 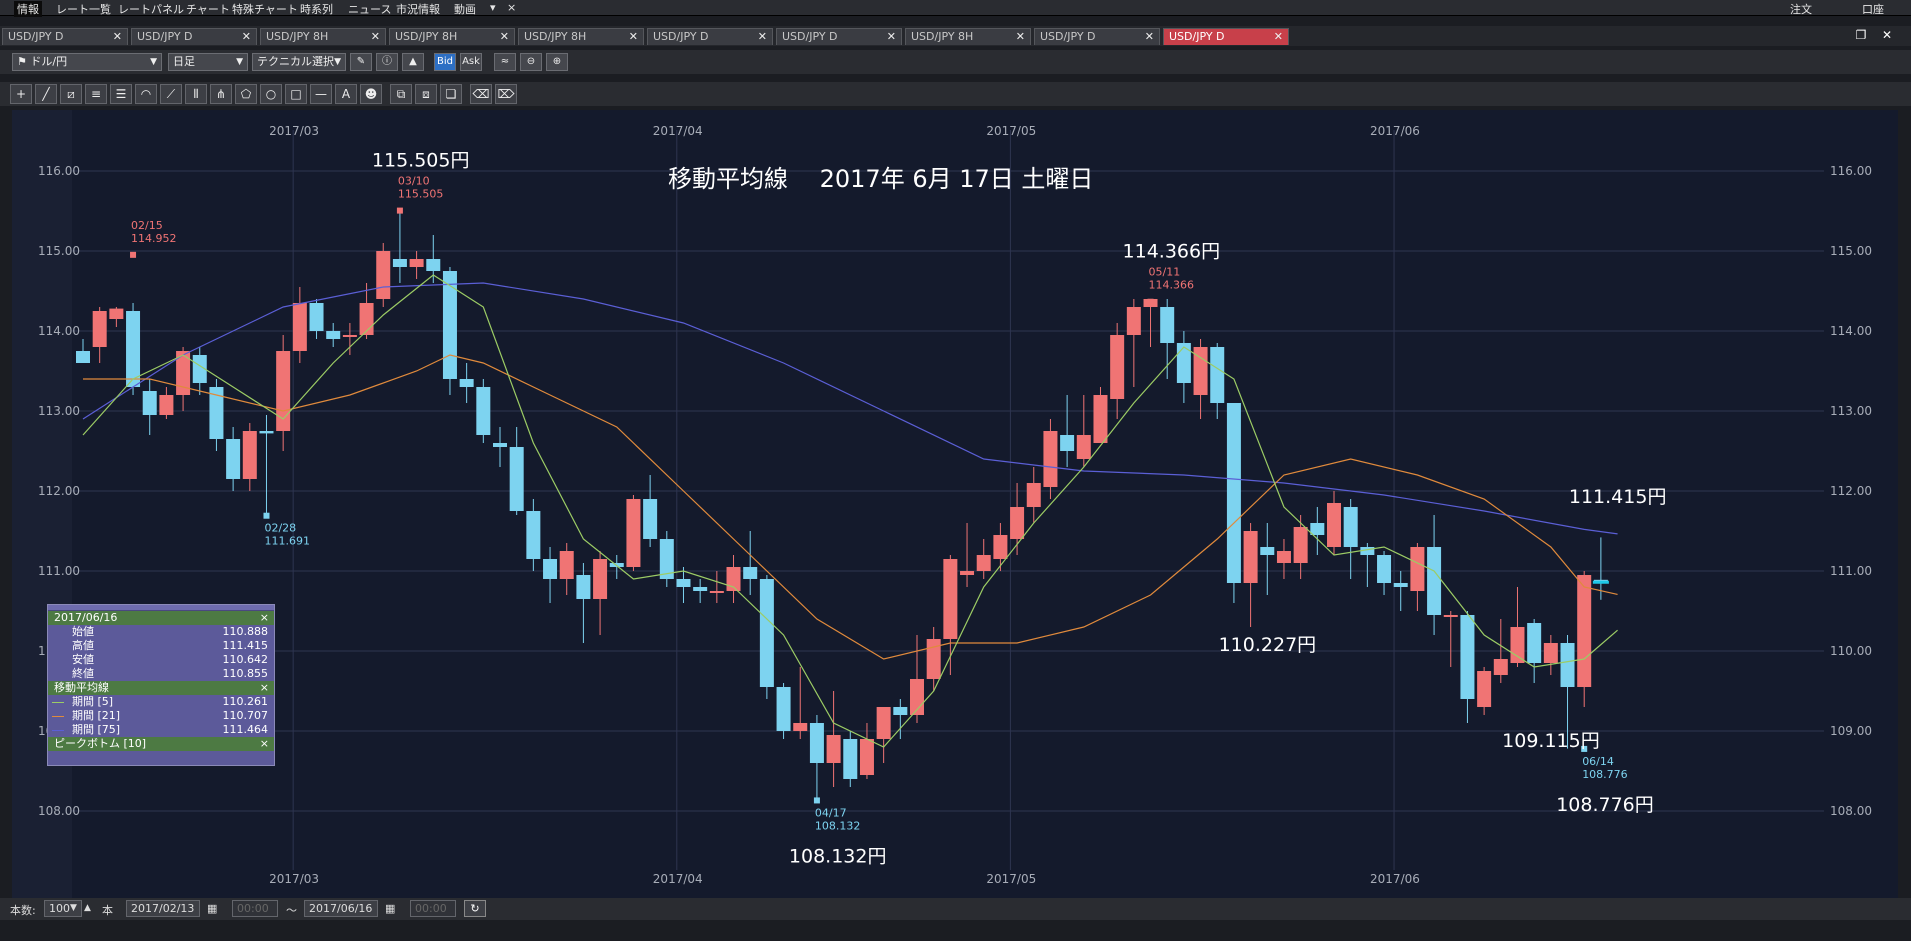 I want to click on rectangle-icon: □, so click(x=296, y=94).